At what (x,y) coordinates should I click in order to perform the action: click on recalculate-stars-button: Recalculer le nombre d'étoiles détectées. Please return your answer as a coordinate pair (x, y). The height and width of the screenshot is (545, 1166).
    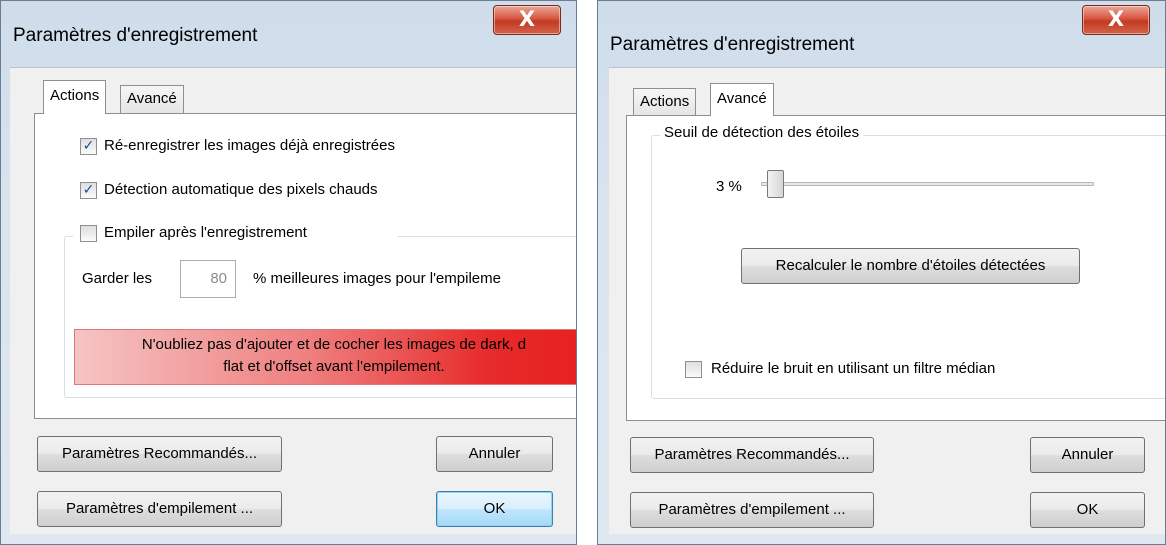
    Looking at the image, I should click on (910, 266).